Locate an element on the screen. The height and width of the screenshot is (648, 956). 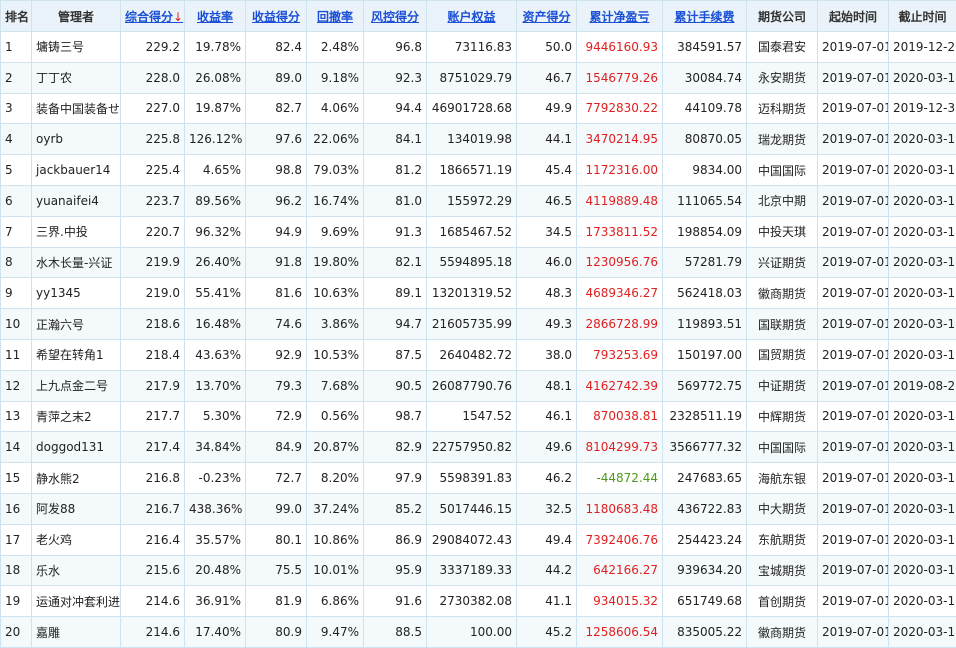
cell-total-score: 215.6 is located at coordinates (153, 570).